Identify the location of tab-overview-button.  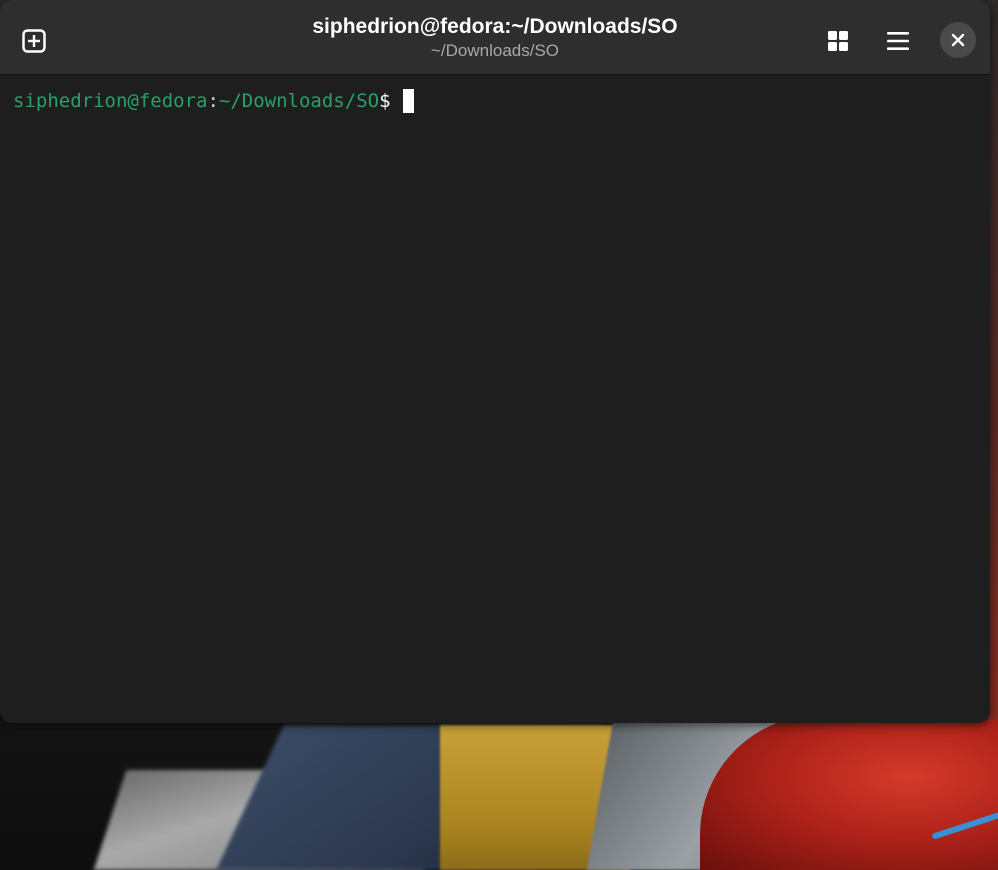
(838, 41).